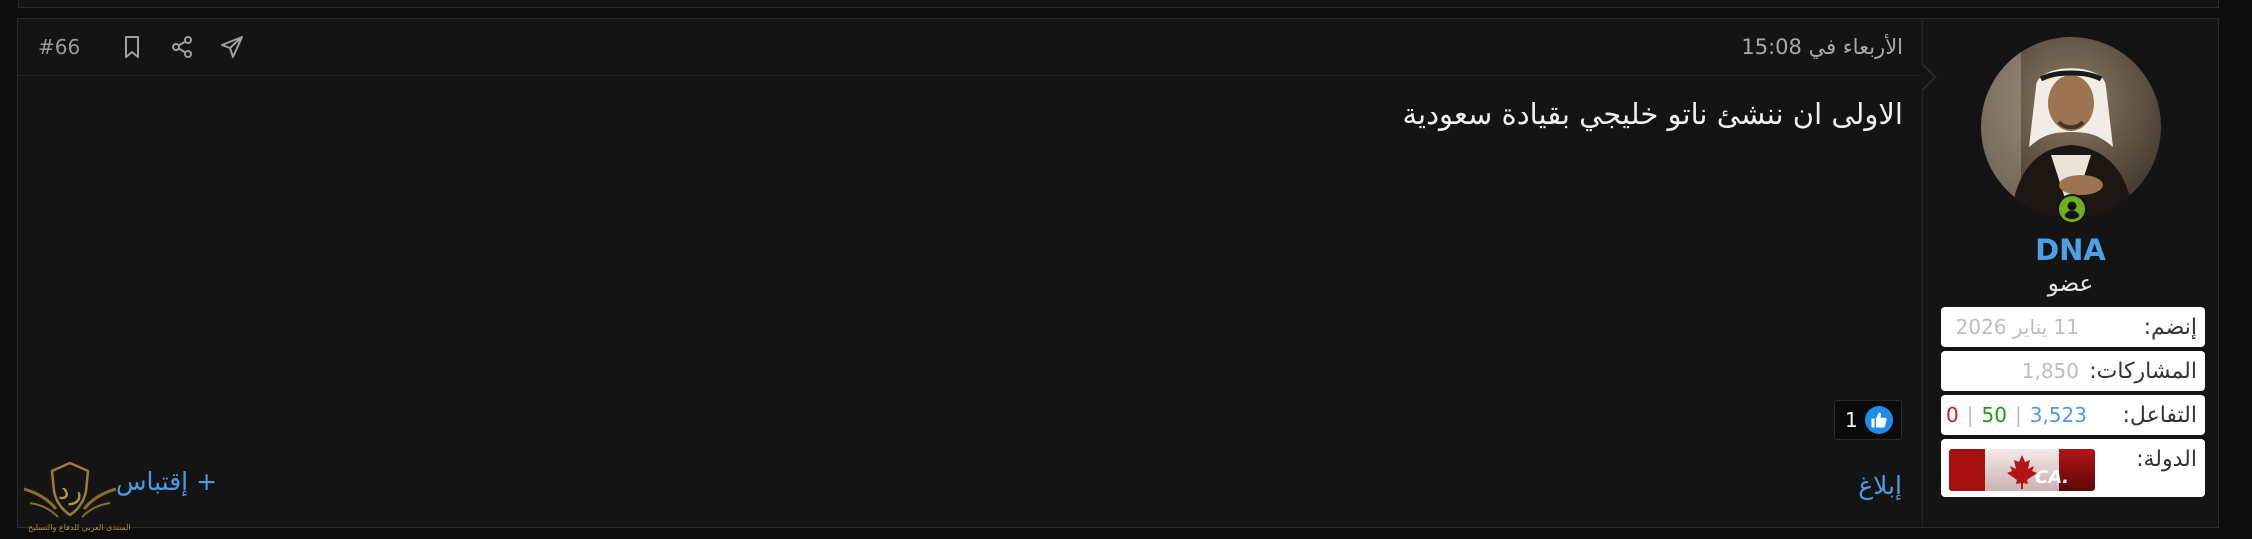  Describe the element at coordinates (2022, 470) in the screenshot. I see `canada-flag-image: .CA` at that location.